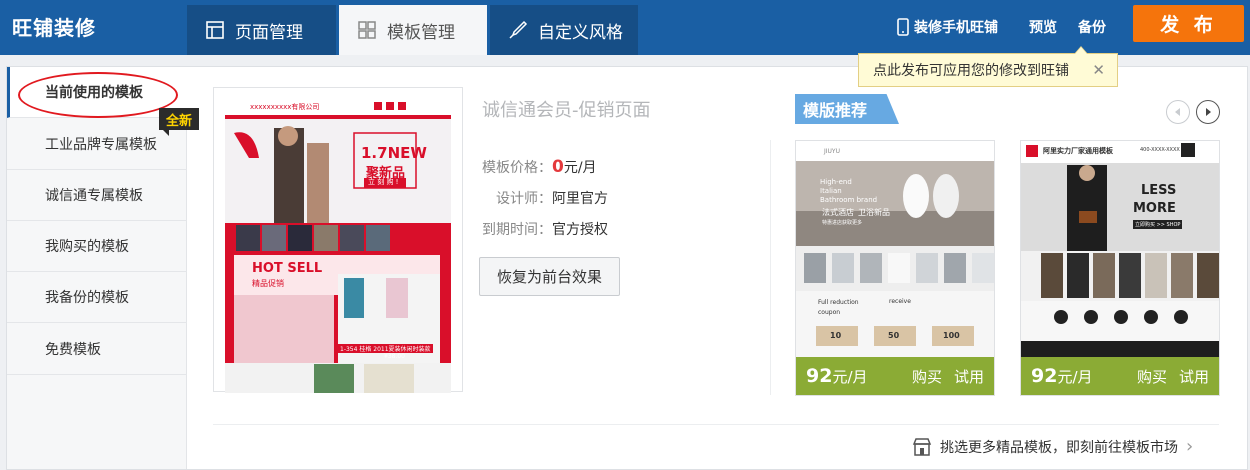  I want to click on template-market-label: 挑选更多精品模板，即刻前往模板市场, so click(1059, 447).